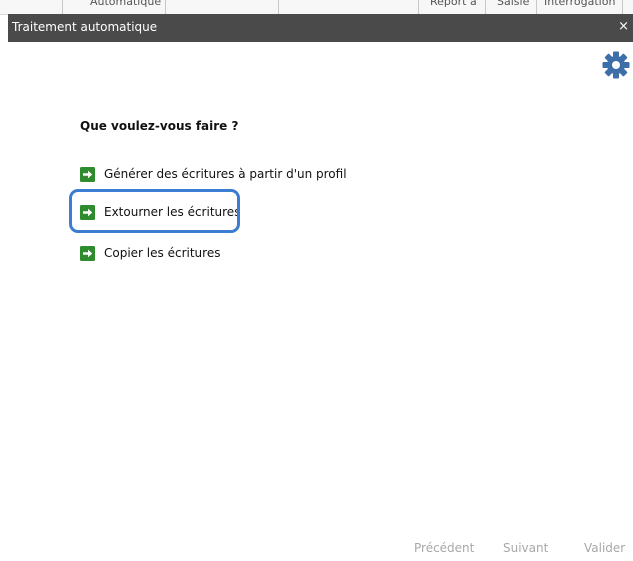  Describe the element at coordinates (85, 27) in the screenshot. I see `dialog-title: Traitement automatique` at that location.